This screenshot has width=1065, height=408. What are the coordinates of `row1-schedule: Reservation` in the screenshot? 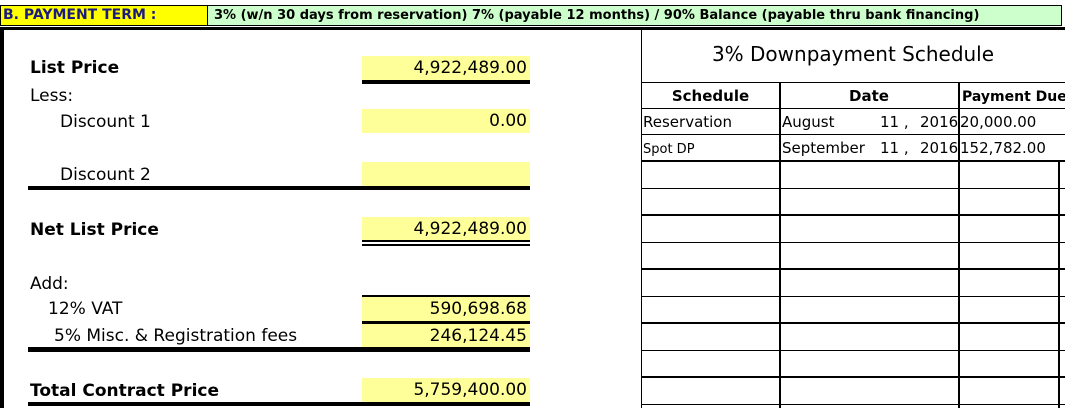 It's located at (687, 122).